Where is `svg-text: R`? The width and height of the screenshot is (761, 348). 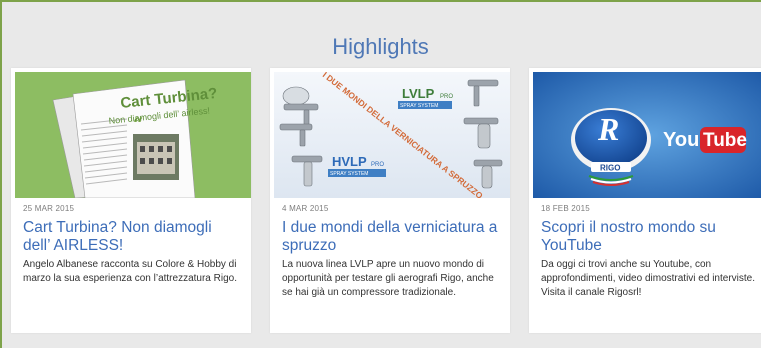 svg-text: R is located at coordinates (608, 129).